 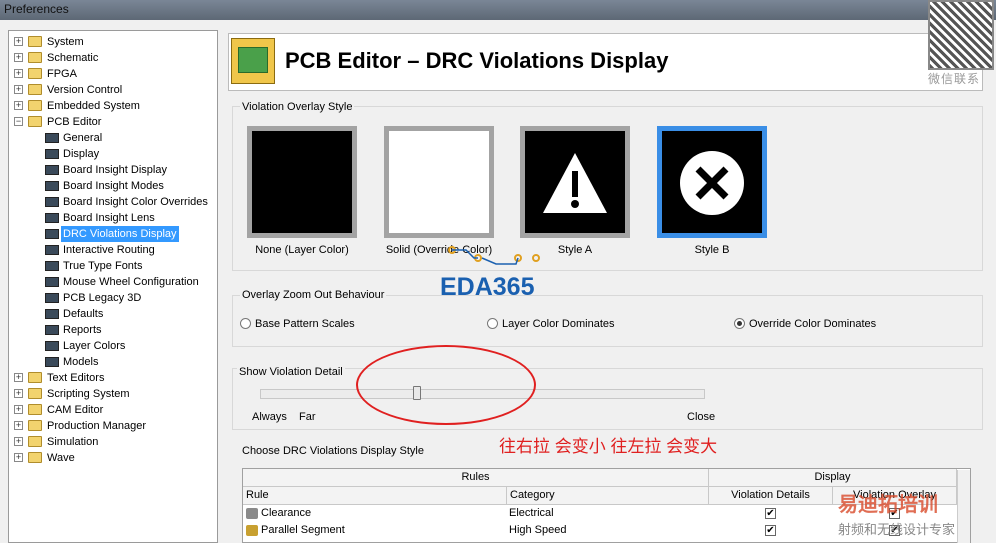 I want to click on overlay-none-label: None (Layer Color), so click(x=302, y=250).